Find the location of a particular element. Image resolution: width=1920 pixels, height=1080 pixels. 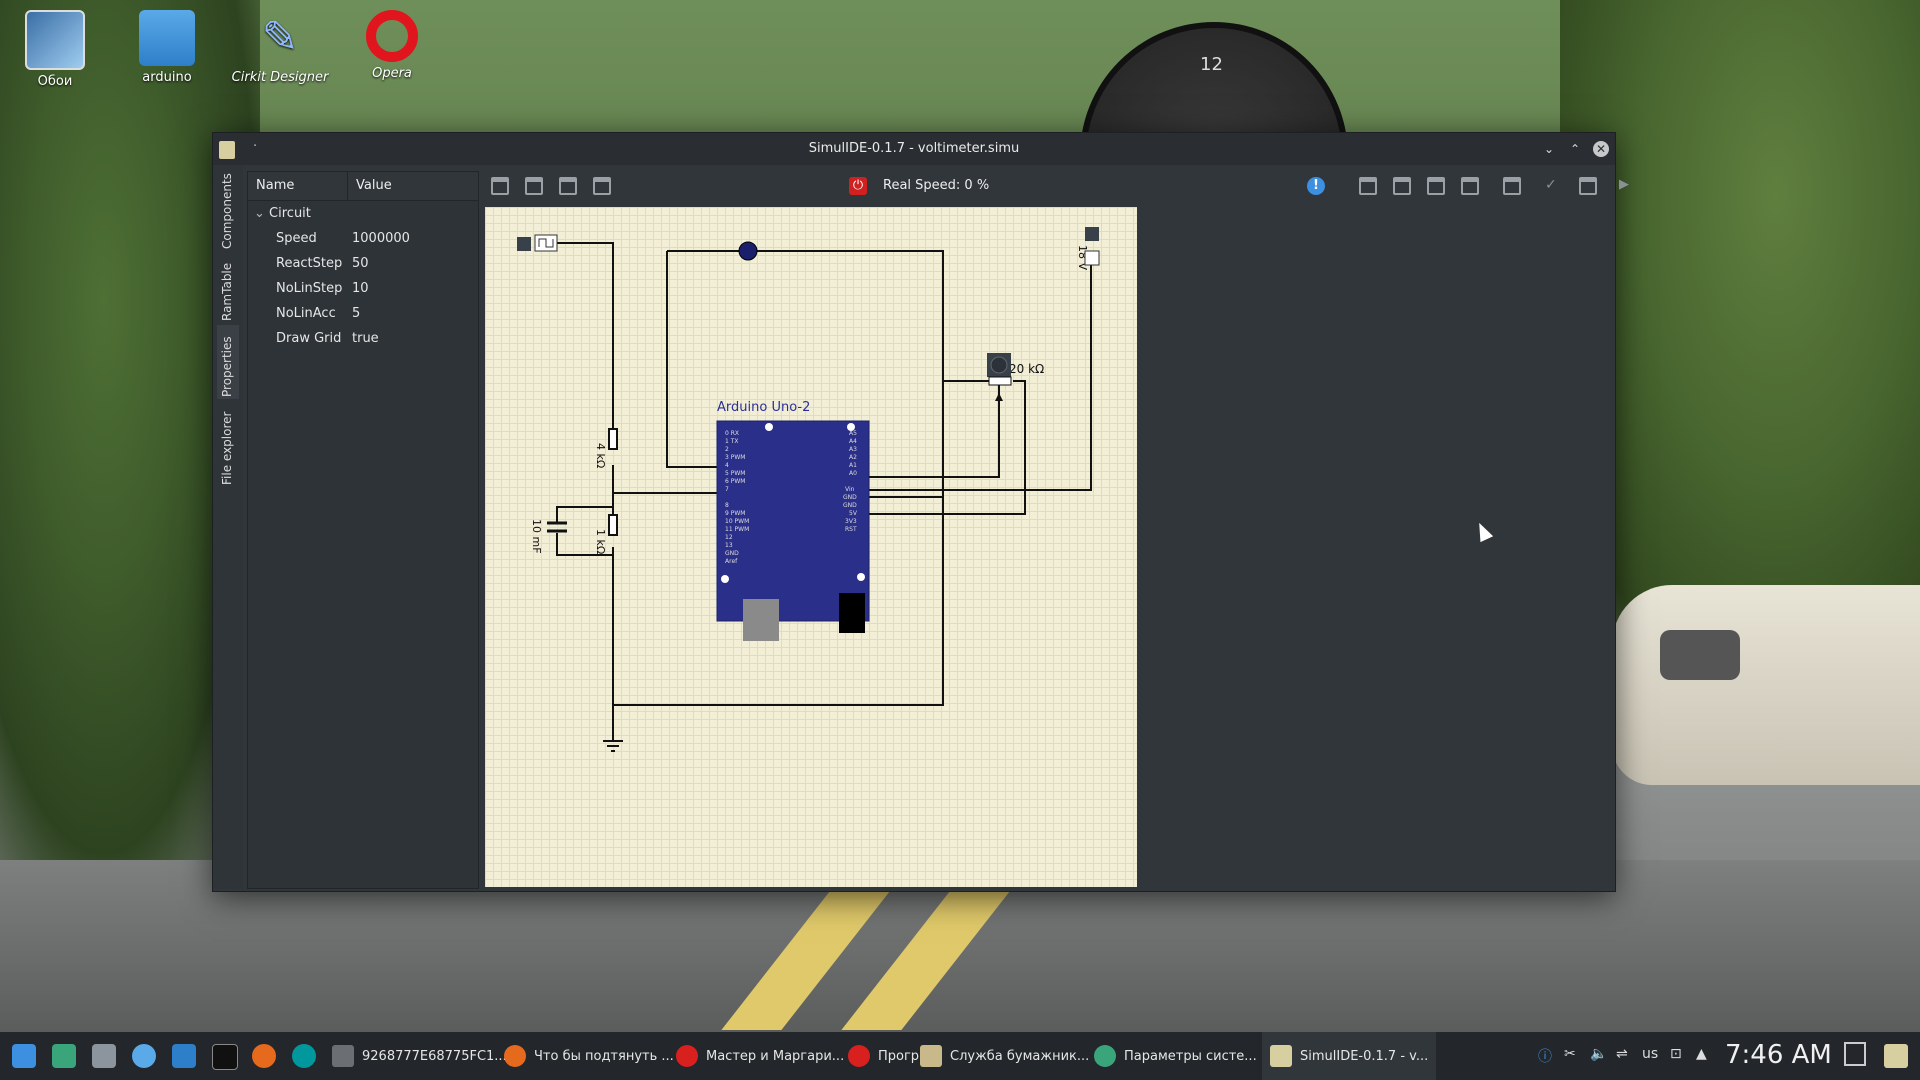

simulide-tray-icon is located at coordinates (1896, 1056).